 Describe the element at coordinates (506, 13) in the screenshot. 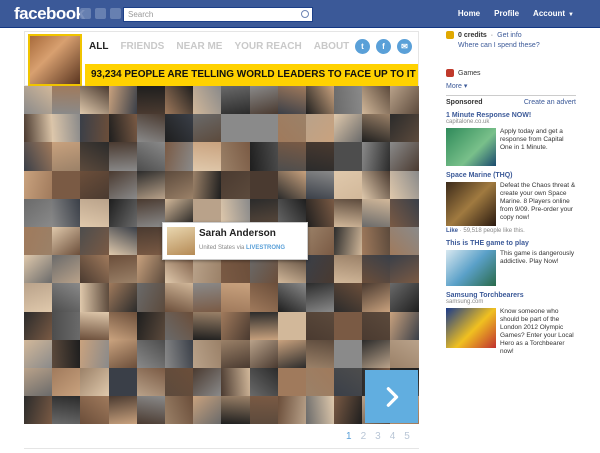

I see `nav-profile: Profile` at that location.